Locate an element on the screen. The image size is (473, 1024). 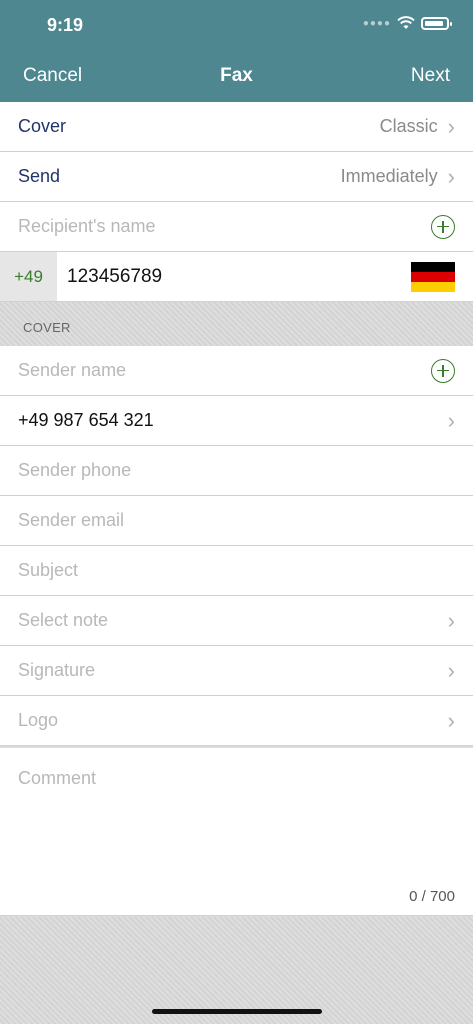
sender-email-field: Sender email is located at coordinates (236, 521).